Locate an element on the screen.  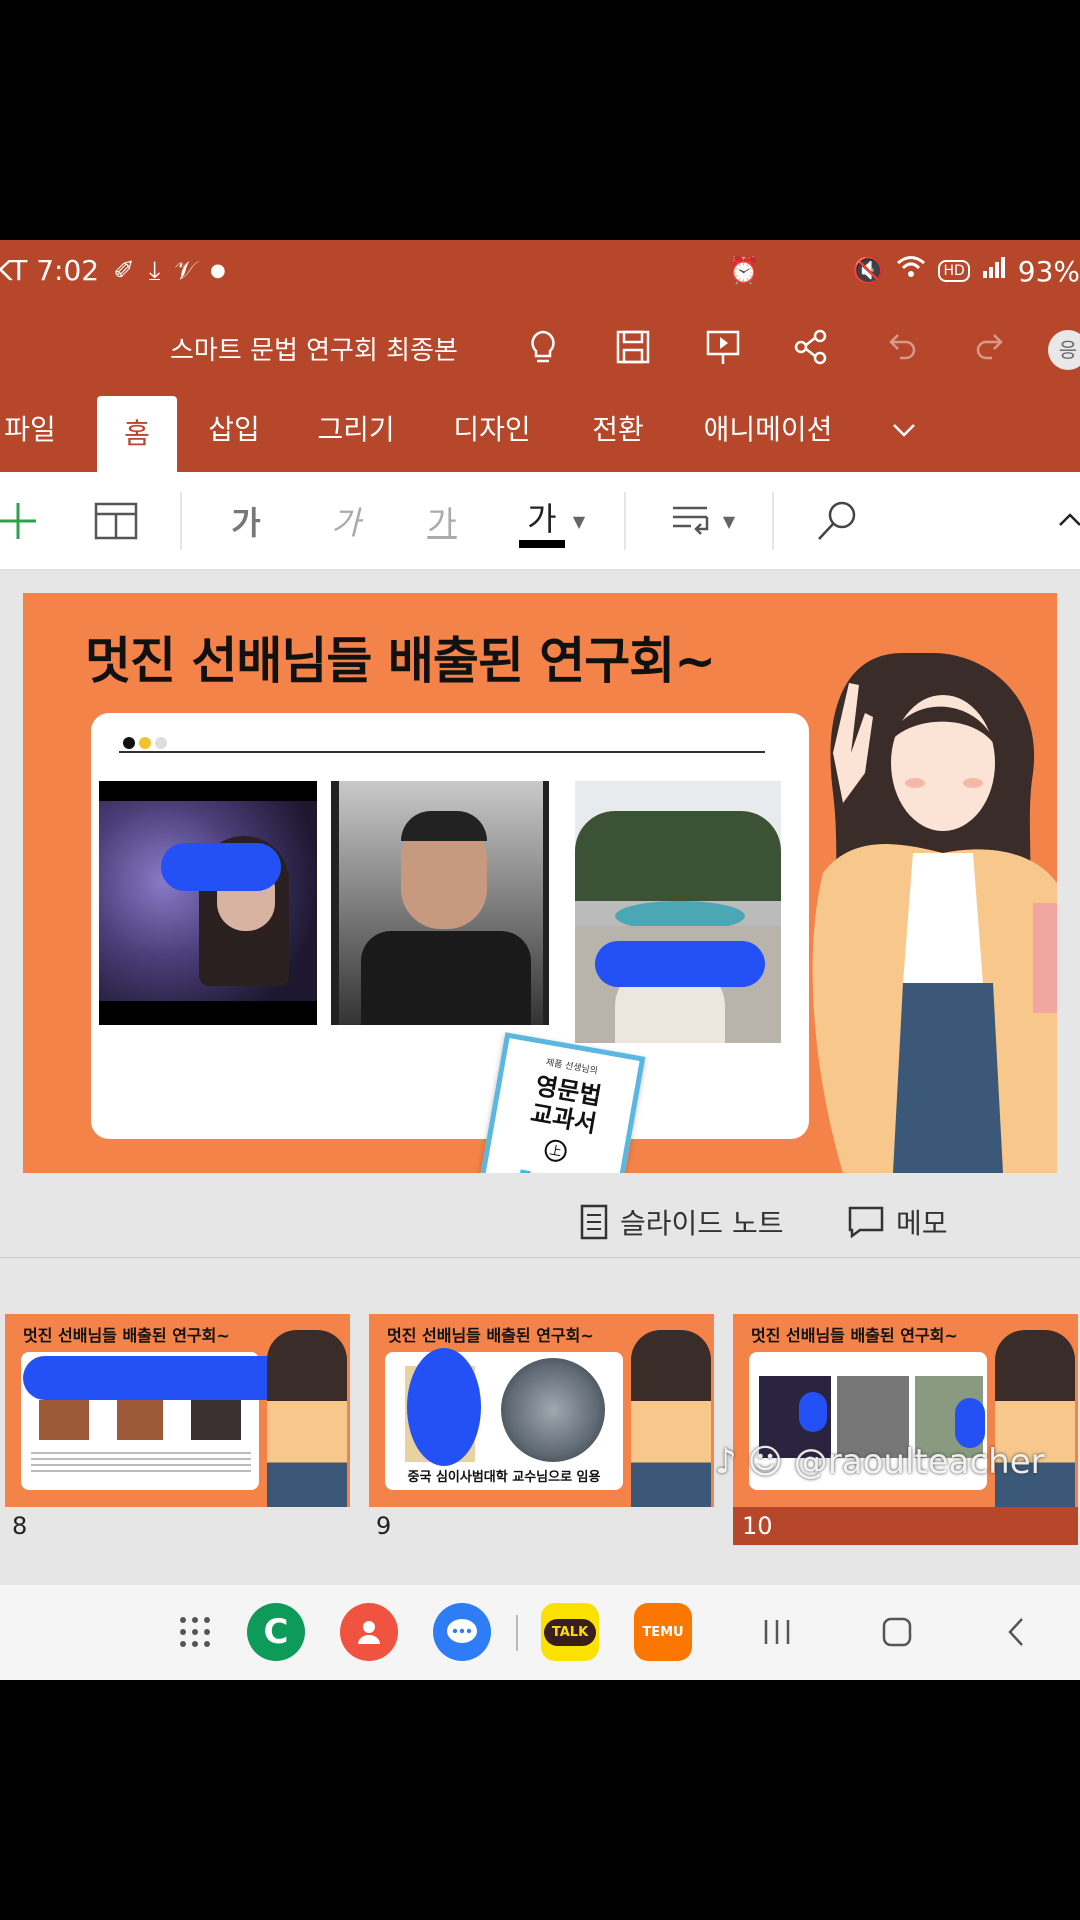
home-icon is located at coordinates (897, 1632).